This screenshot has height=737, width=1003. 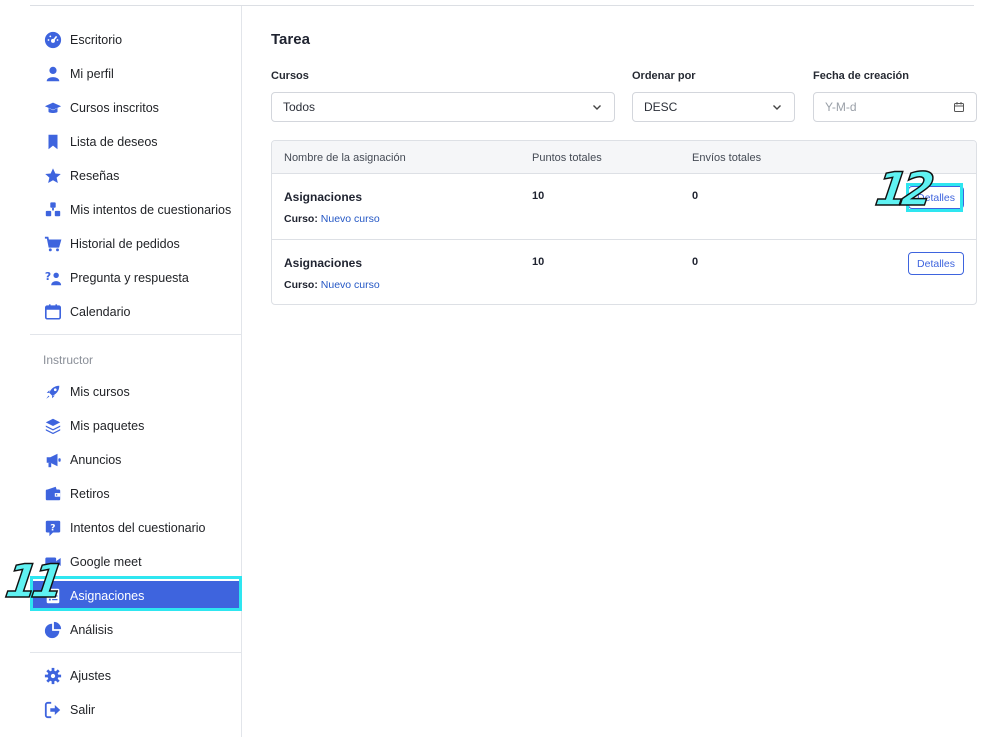 What do you see at coordinates (290, 39) in the screenshot?
I see `page-title: Tarea` at bounding box center [290, 39].